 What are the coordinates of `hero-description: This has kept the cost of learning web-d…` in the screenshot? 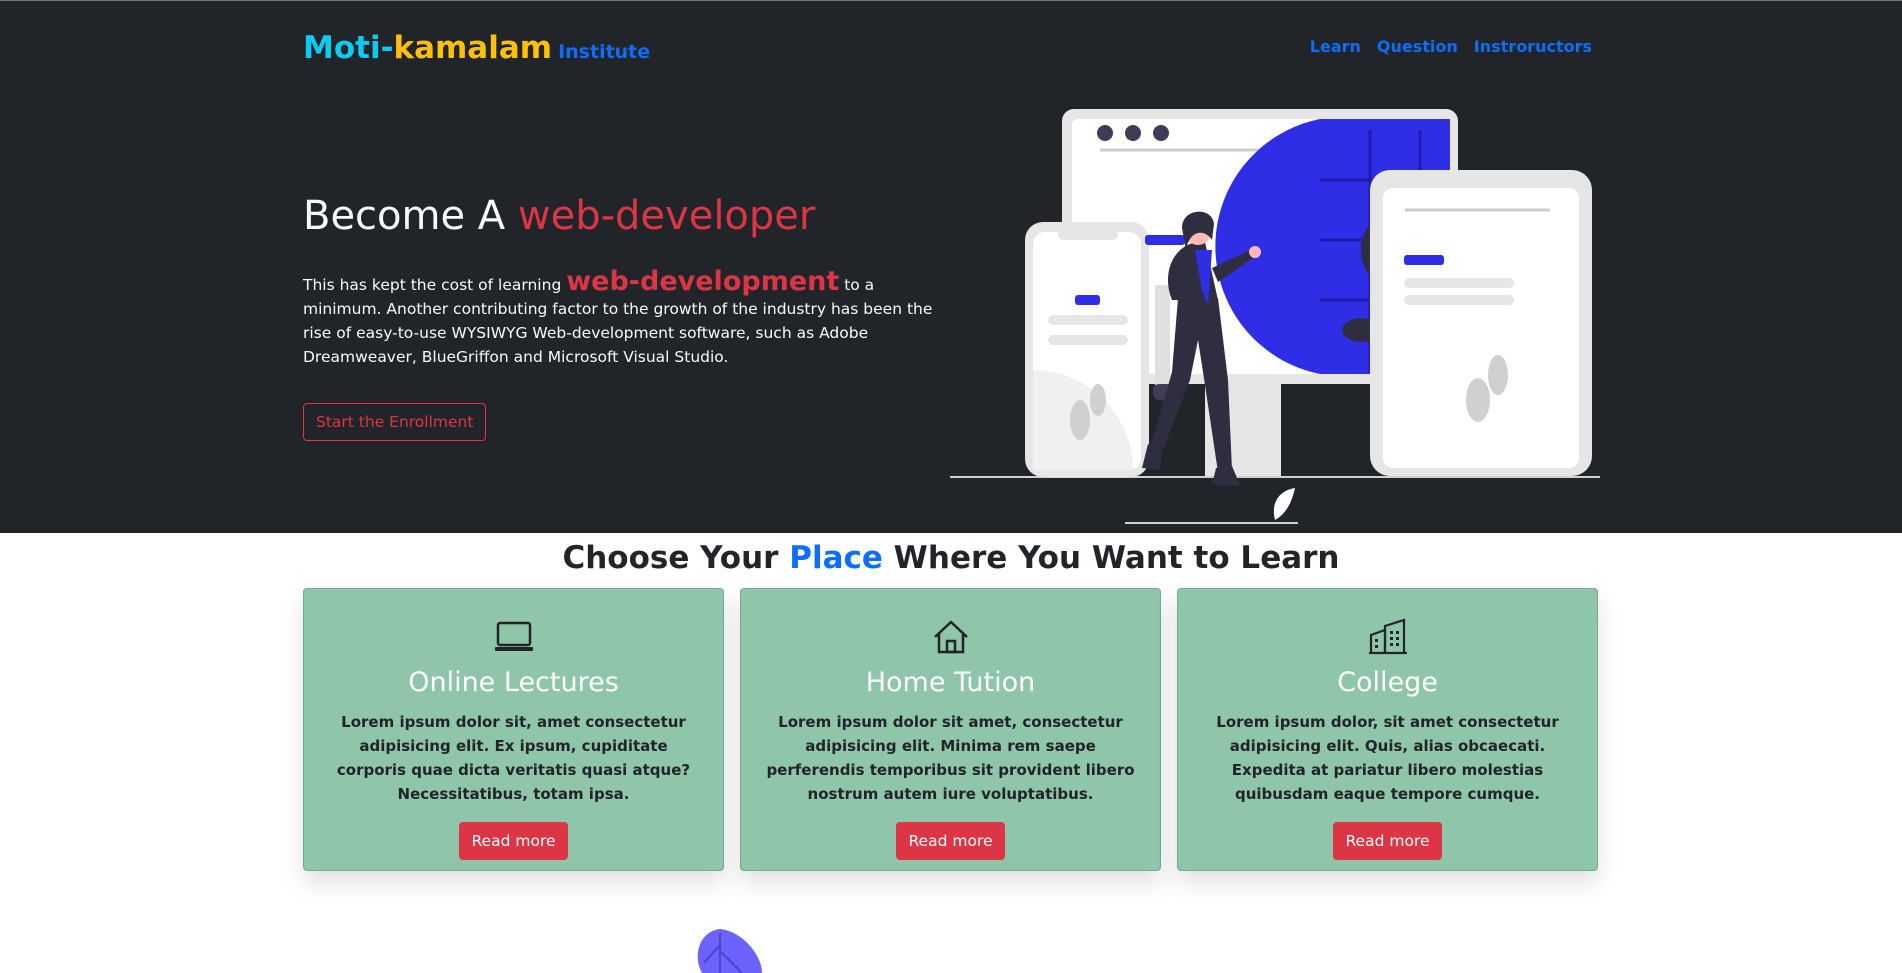 It's located at (628, 318).